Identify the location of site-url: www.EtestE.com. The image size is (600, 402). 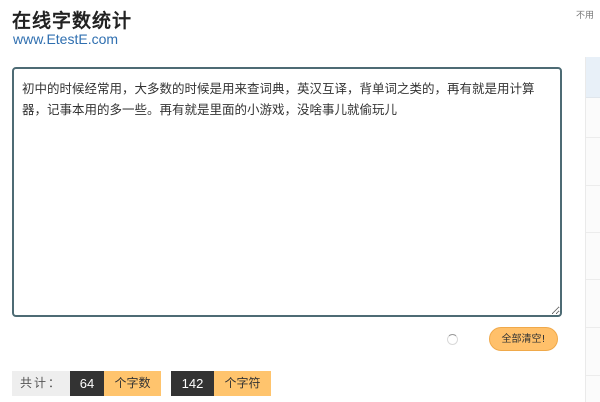
(65, 39).